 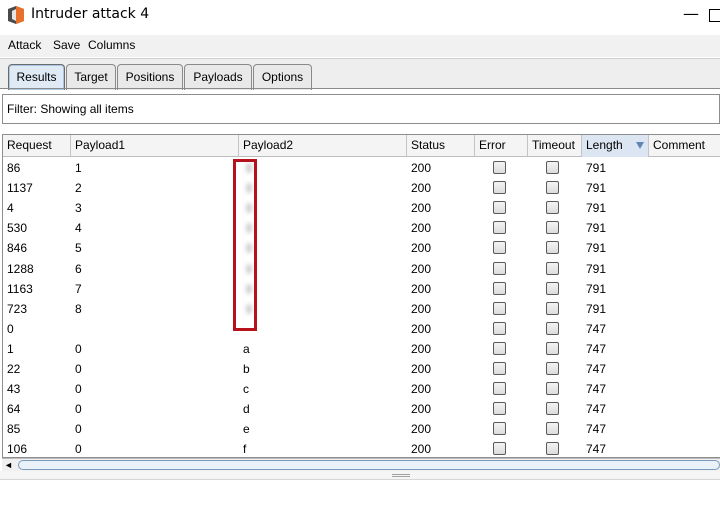 What do you see at coordinates (37, 146) in the screenshot?
I see `column-header-request: Request` at bounding box center [37, 146].